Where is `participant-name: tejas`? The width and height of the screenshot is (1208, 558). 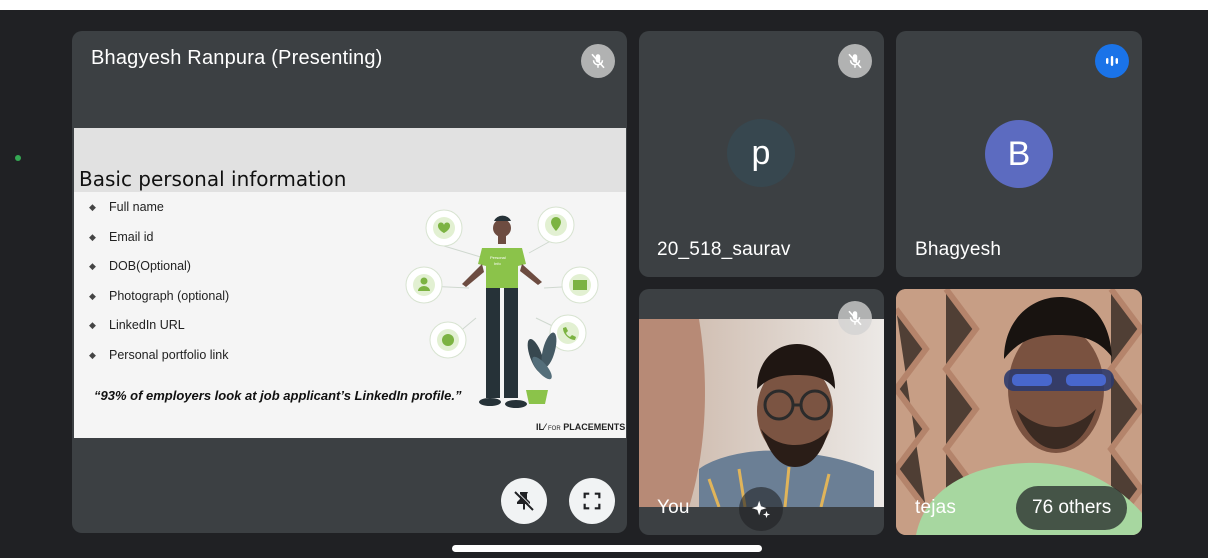 participant-name: tejas is located at coordinates (936, 507).